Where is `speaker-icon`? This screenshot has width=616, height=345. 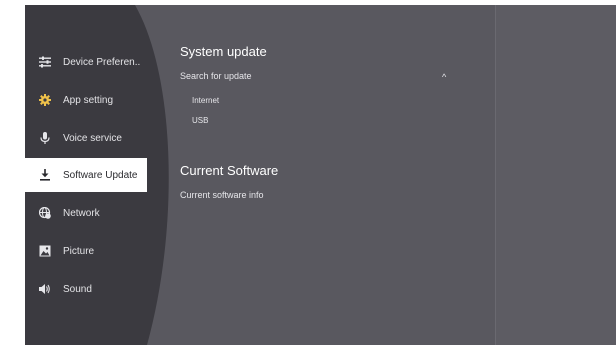
speaker-icon is located at coordinates (44, 289).